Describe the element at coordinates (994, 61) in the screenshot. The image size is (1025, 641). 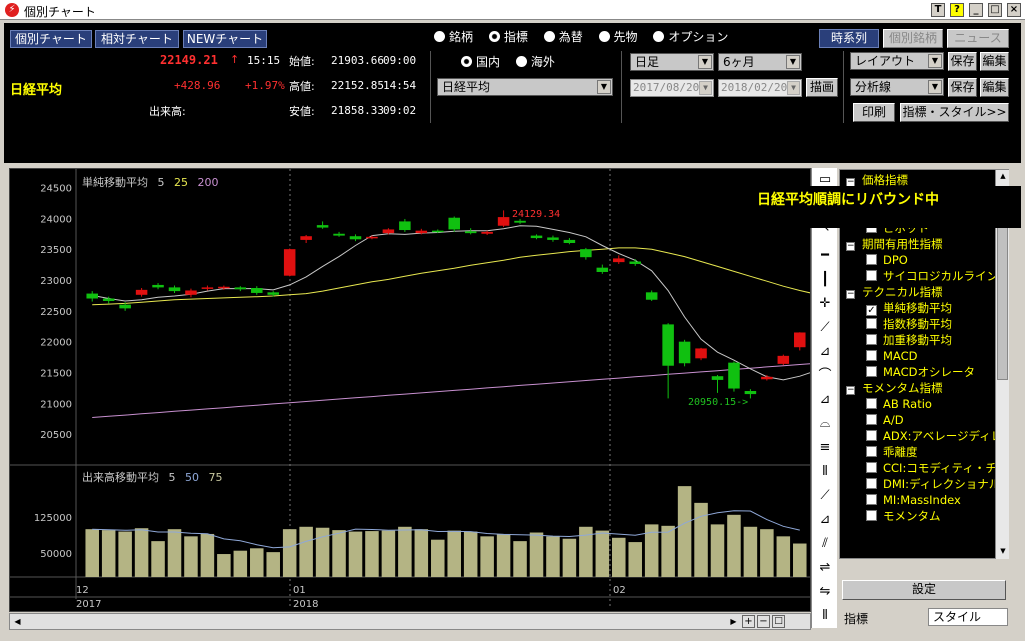
I see `layout-edit-button: 編集` at that location.